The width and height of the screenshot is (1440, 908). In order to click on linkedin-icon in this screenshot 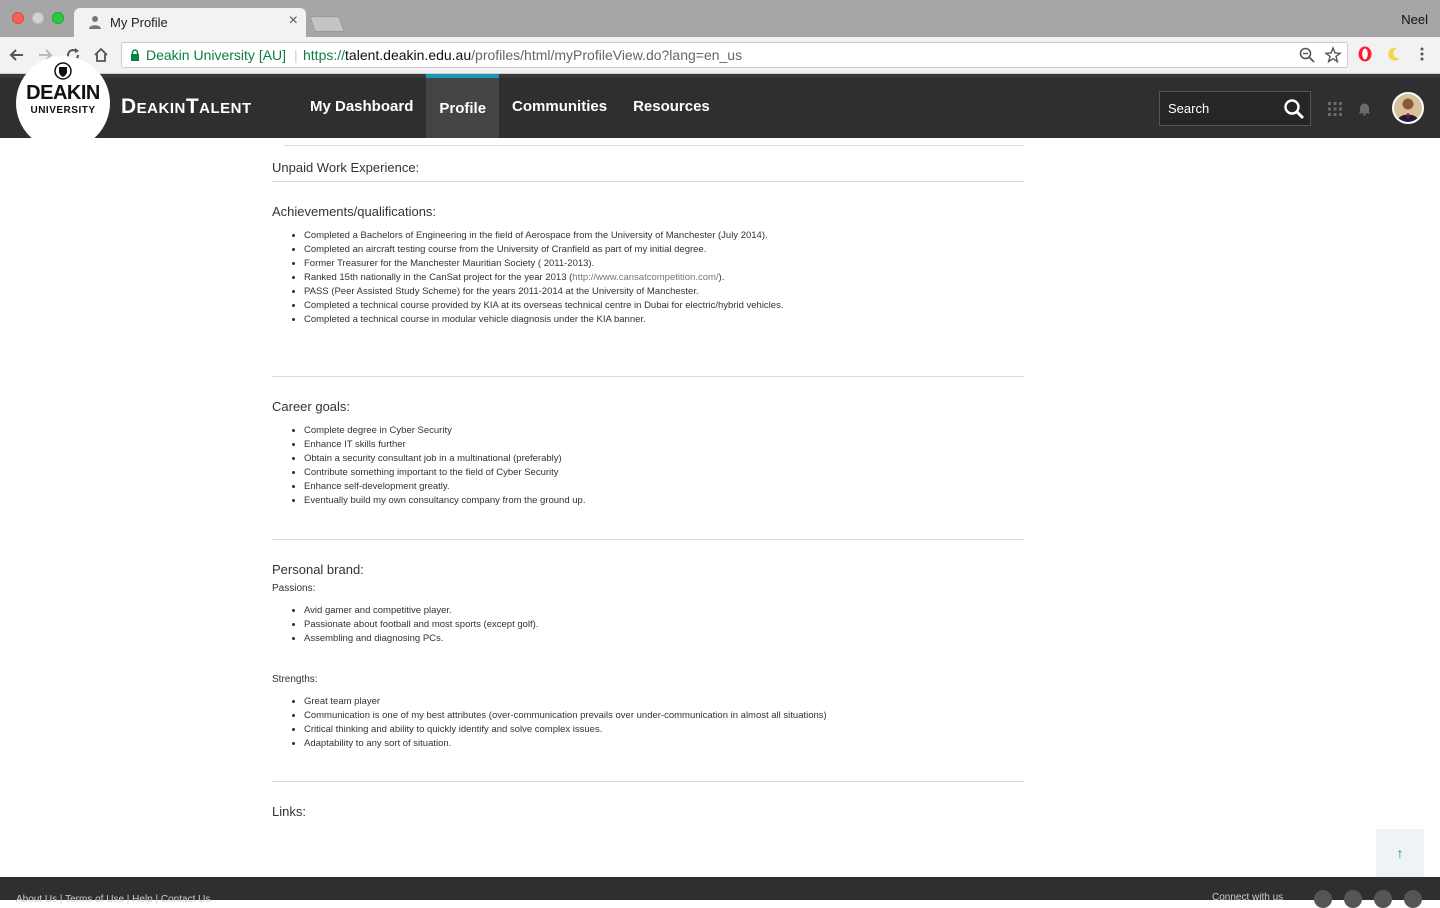, I will do `click(1353, 899)`.